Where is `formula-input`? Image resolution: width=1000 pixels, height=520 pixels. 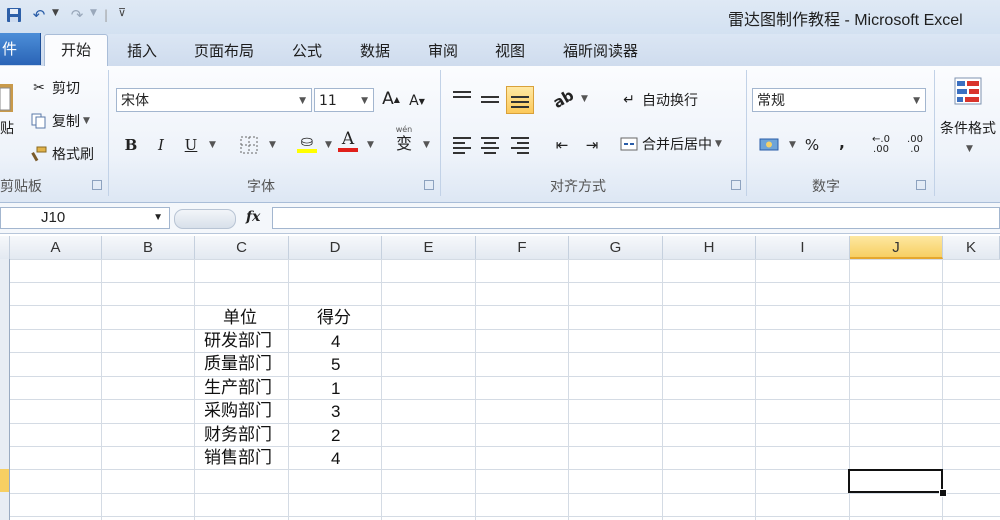 formula-input is located at coordinates (636, 218).